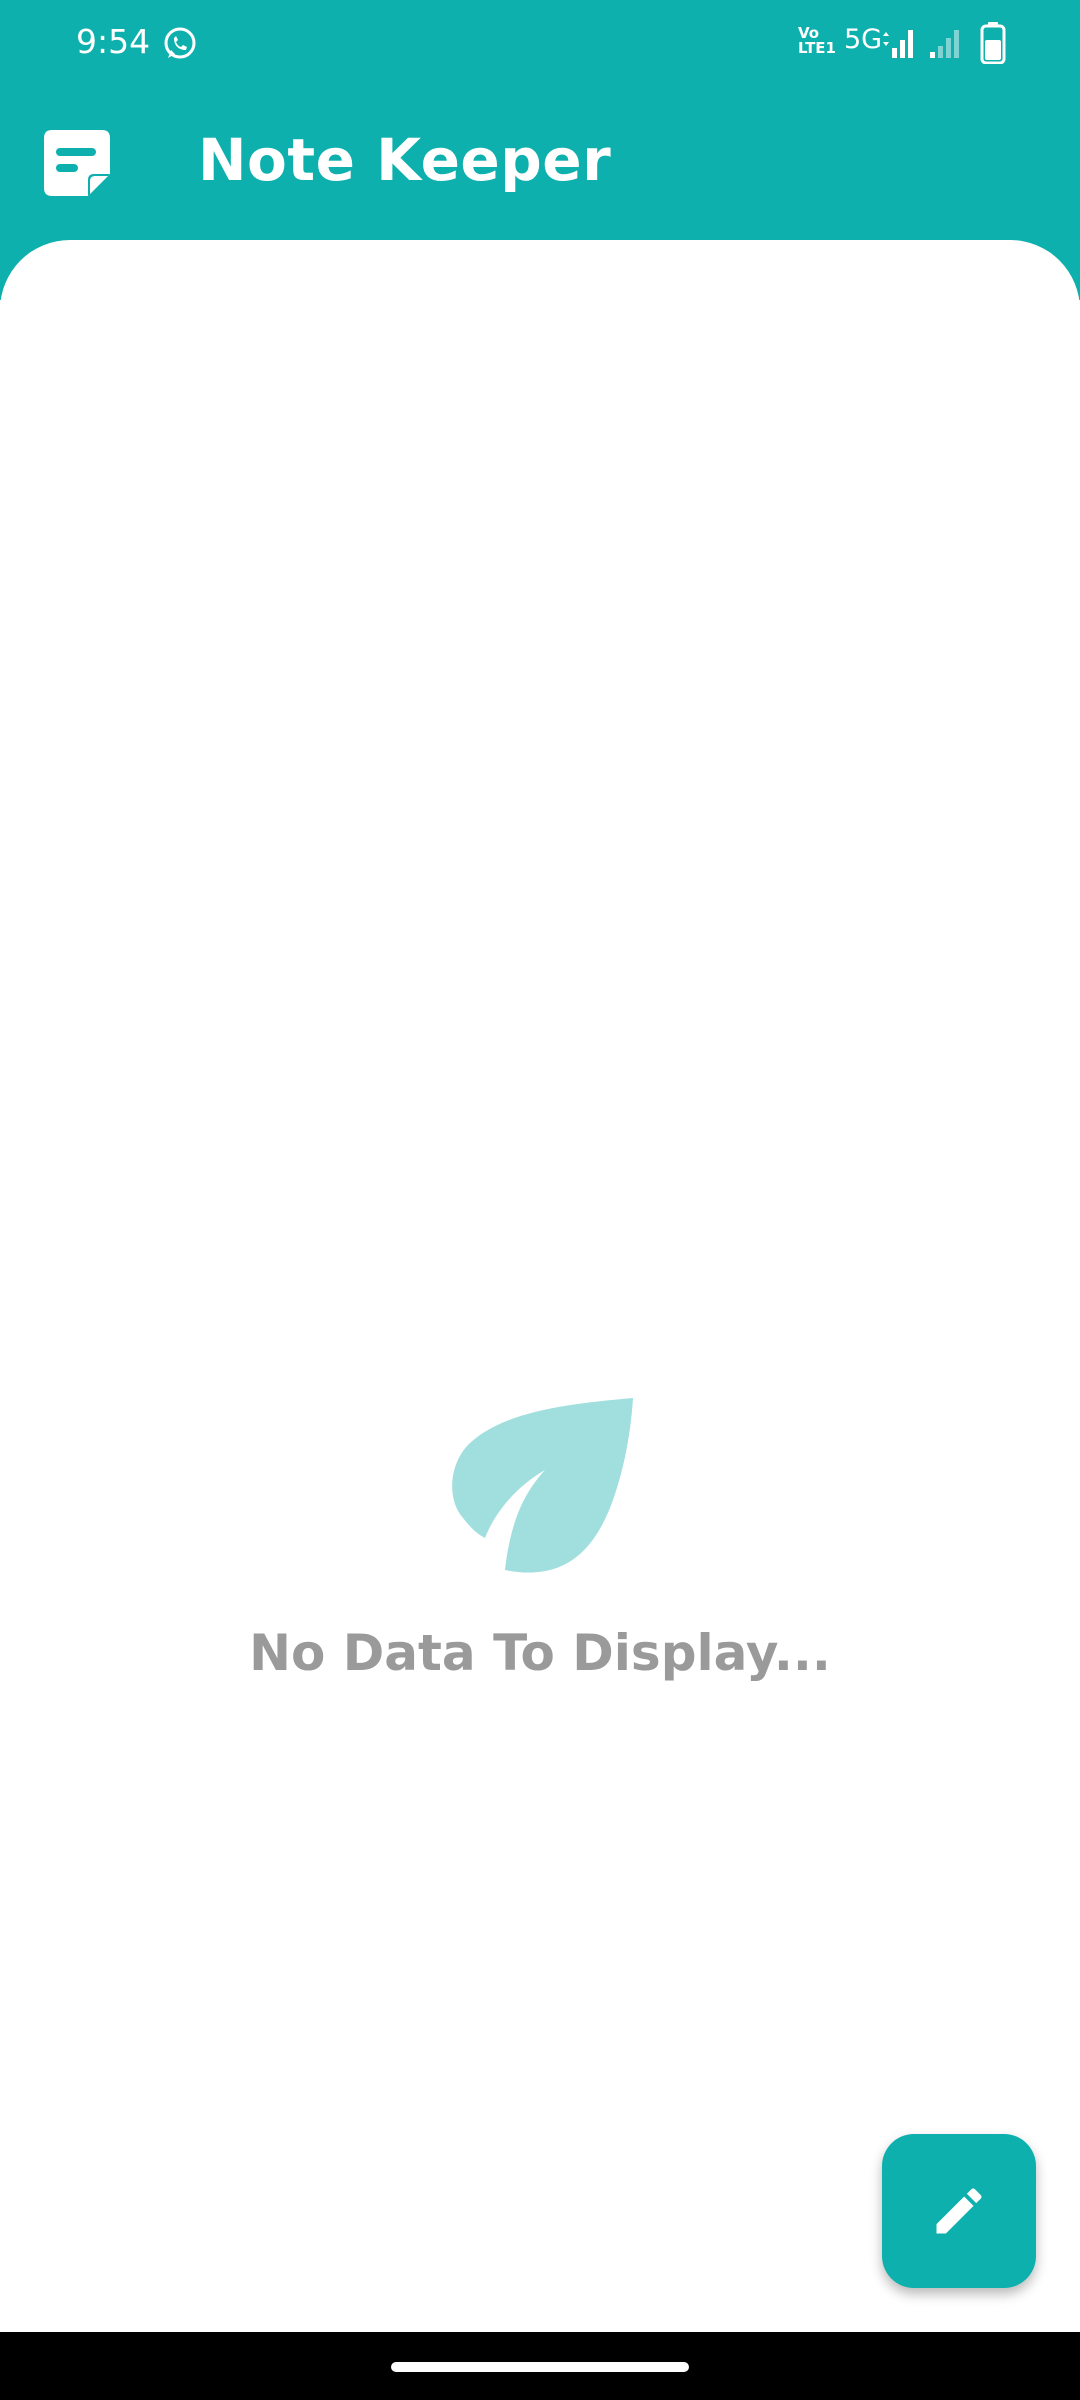 The height and width of the screenshot is (2400, 1080). What do you see at coordinates (77, 163) in the screenshot?
I see `note-icon` at bounding box center [77, 163].